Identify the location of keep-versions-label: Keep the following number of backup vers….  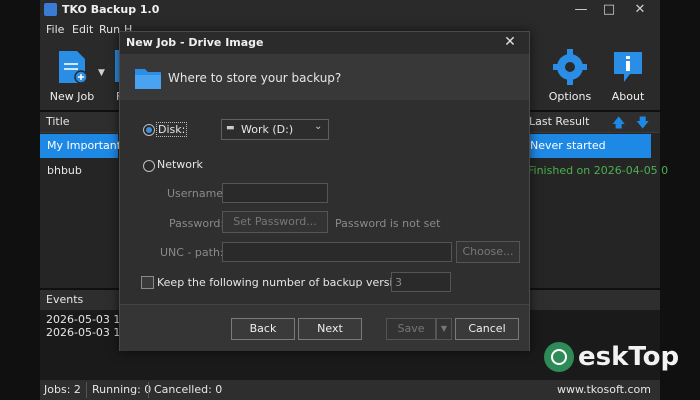
(286, 282).